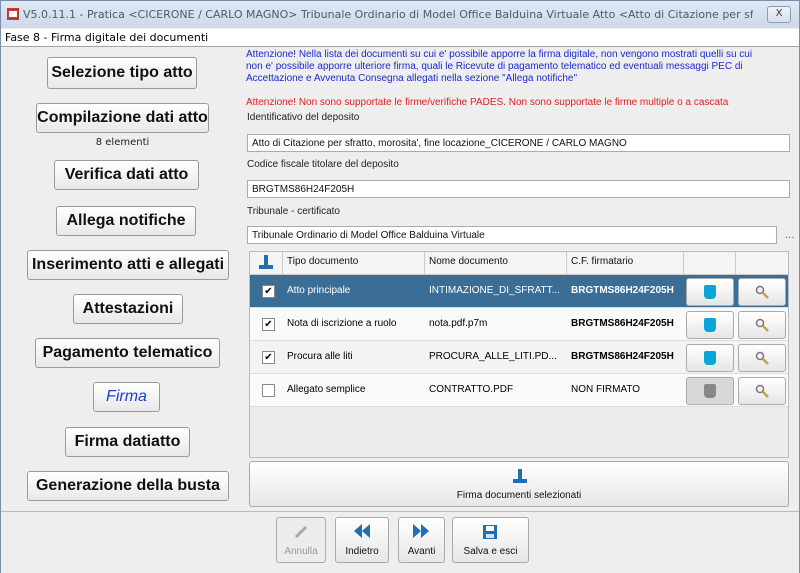 The height and width of the screenshot is (573, 800). I want to click on indietro-label: Indietro, so click(362, 551).